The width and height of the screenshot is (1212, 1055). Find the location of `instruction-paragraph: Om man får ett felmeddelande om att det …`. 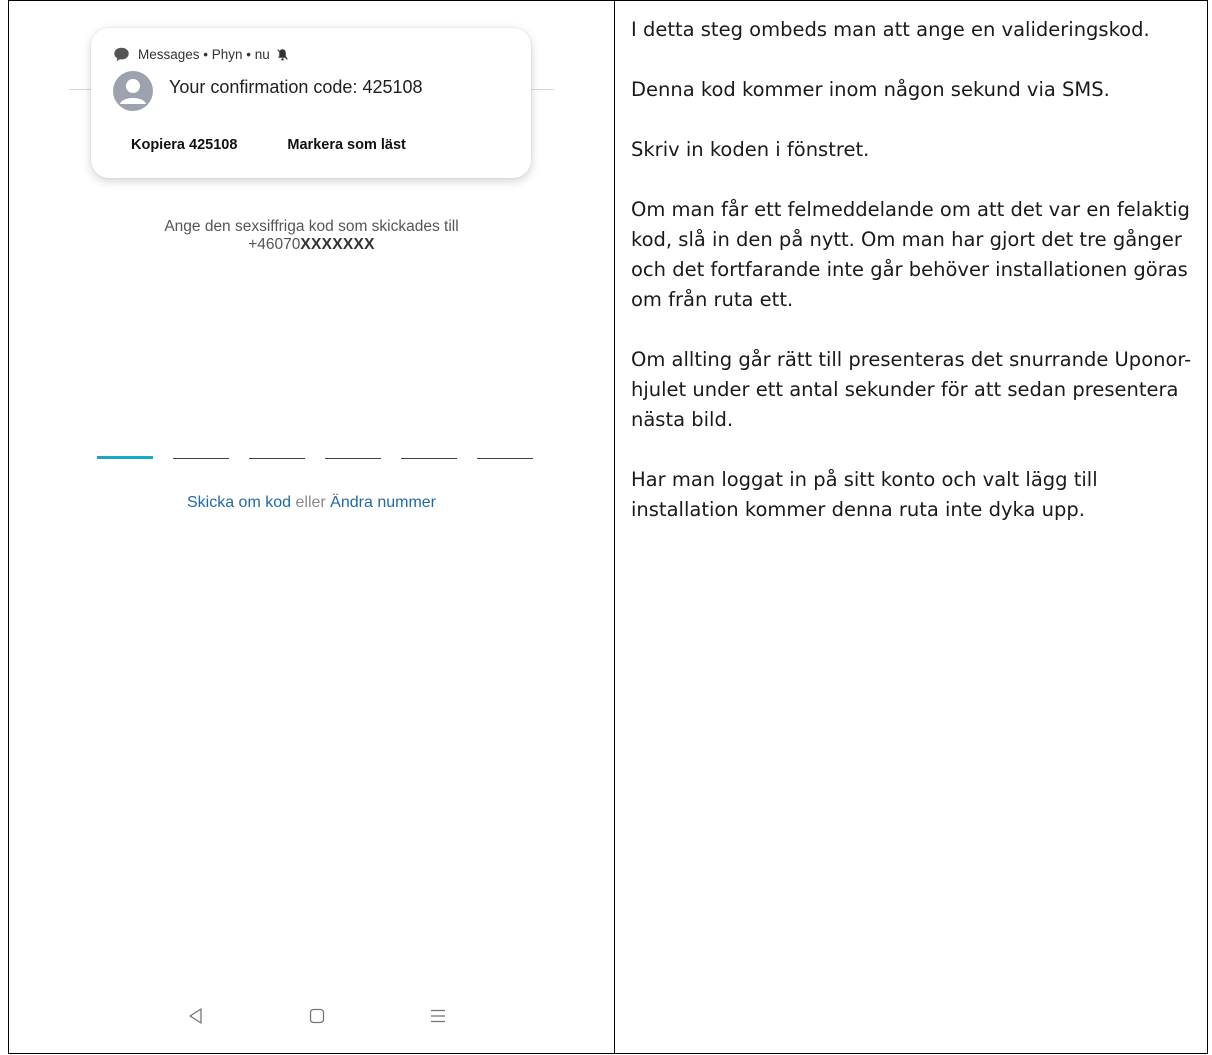

instruction-paragraph: Om man får ett felmeddelande om att det … is located at coordinates (910, 254).